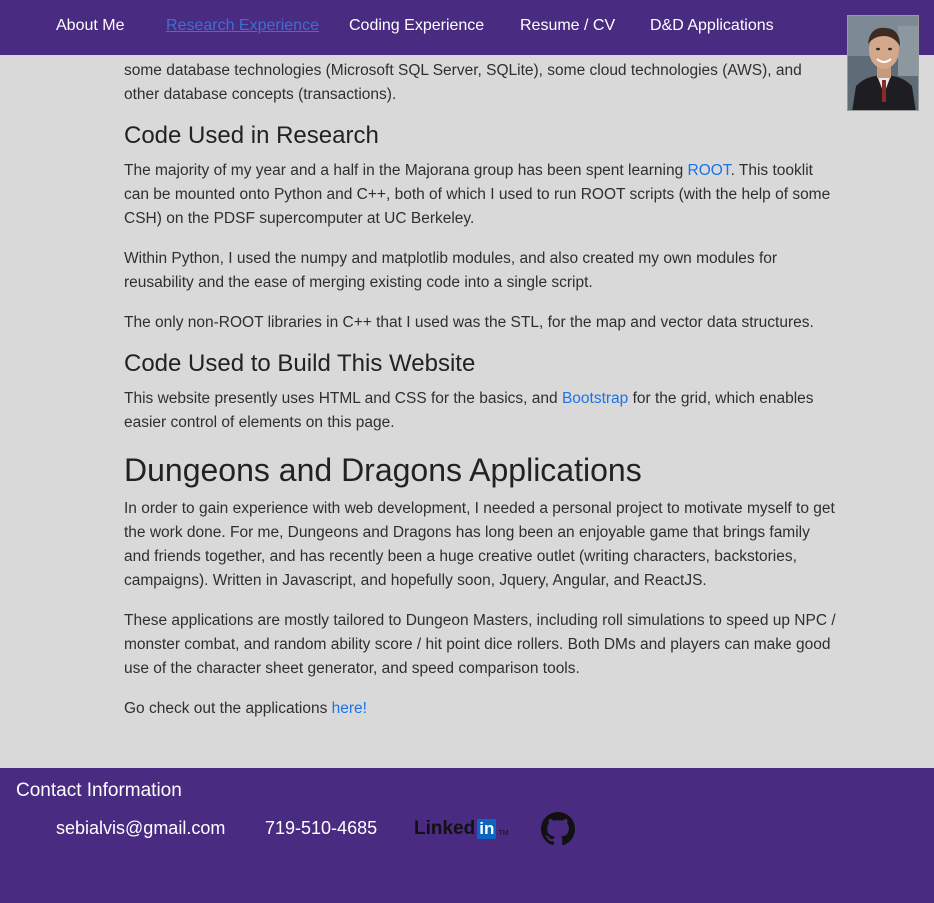  What do you see at coordinates (558, 829) in the screenshot?
I see `github-icon` at bounding box center [558, 829].